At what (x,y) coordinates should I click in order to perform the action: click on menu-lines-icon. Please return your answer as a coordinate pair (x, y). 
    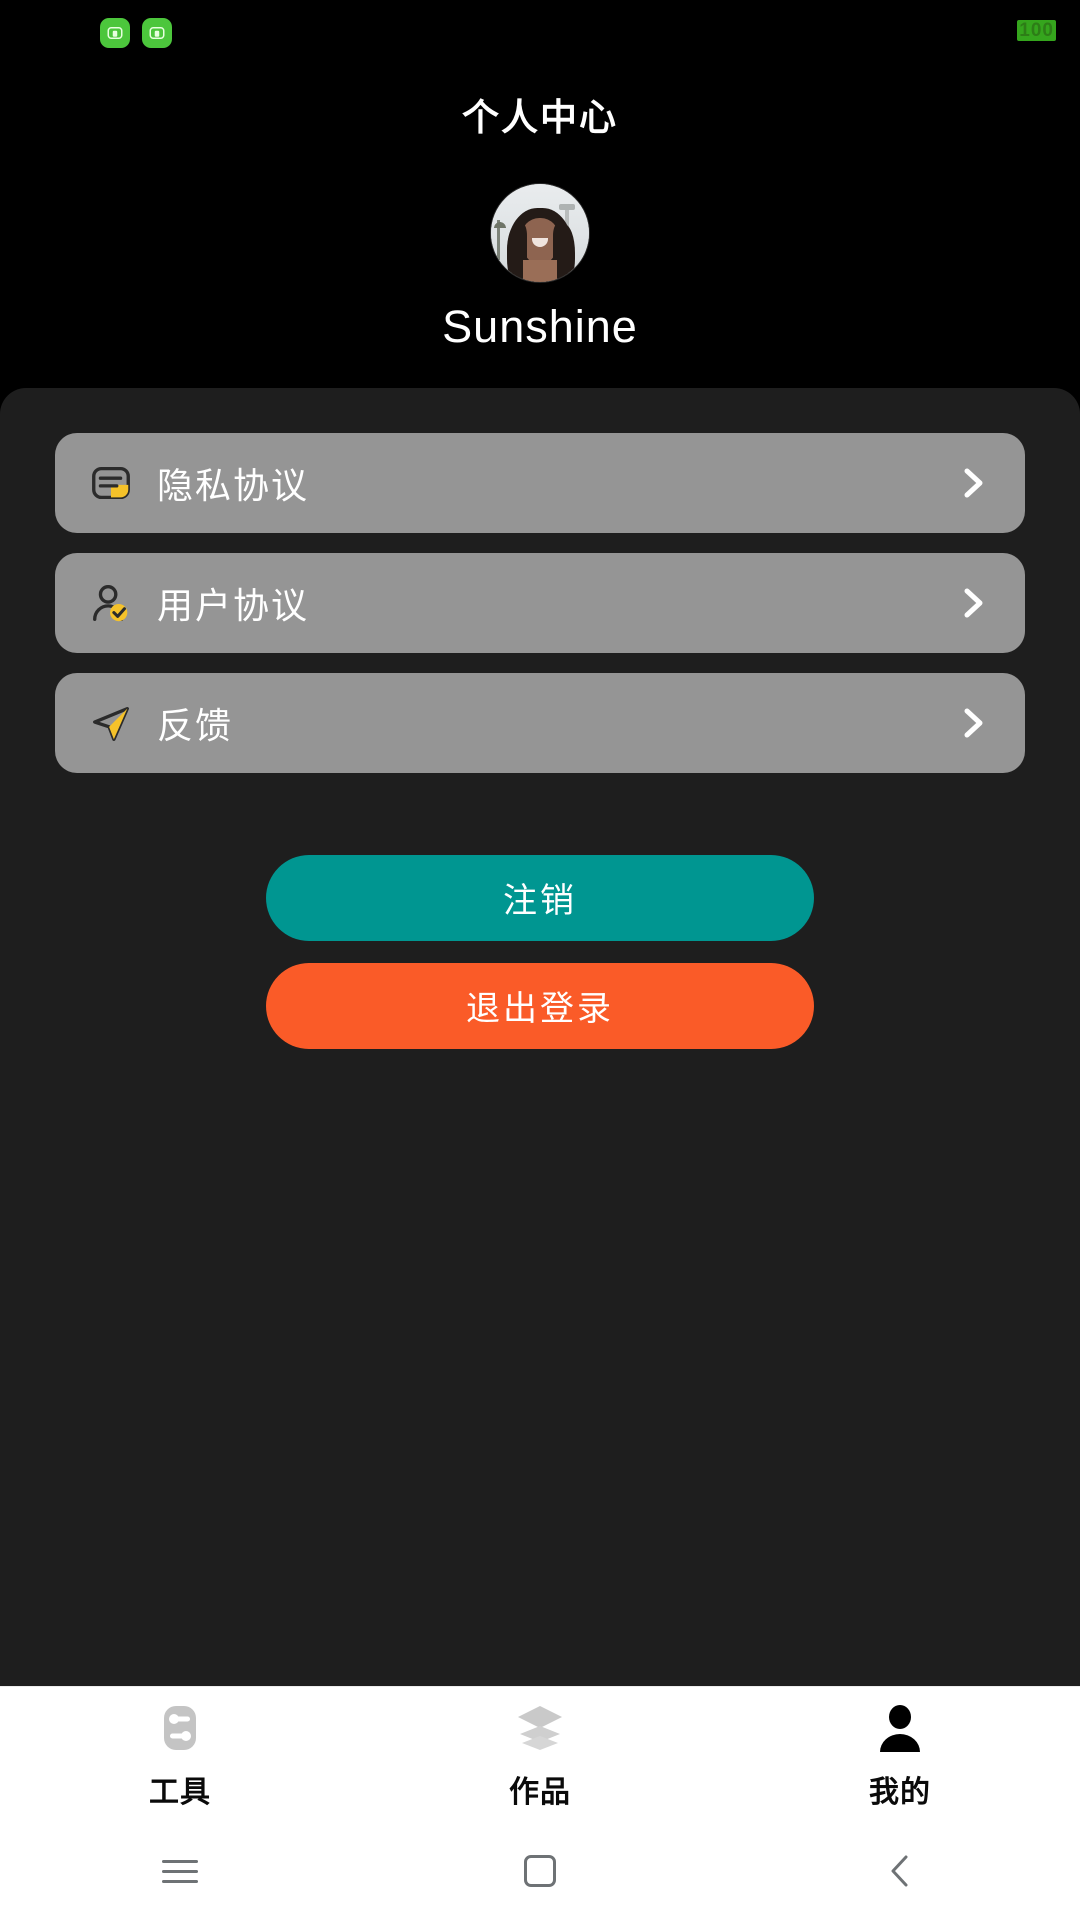
    Looking at the image, I should click on (180, 1871).